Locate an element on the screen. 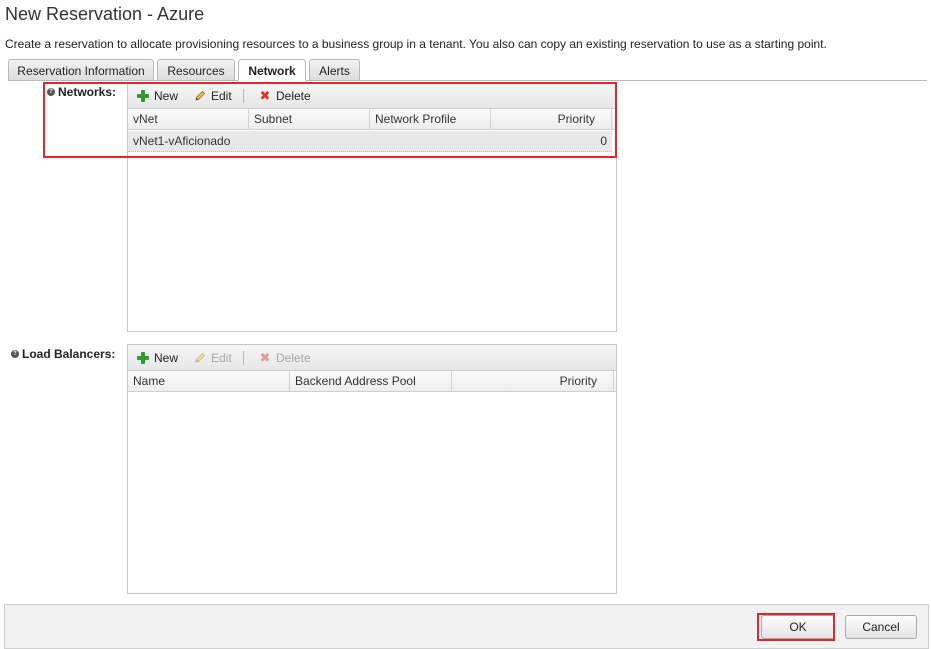 This screenshot has height=649, width=931. page-title: New Reservation - Azure is located at coordinates (105, 14).